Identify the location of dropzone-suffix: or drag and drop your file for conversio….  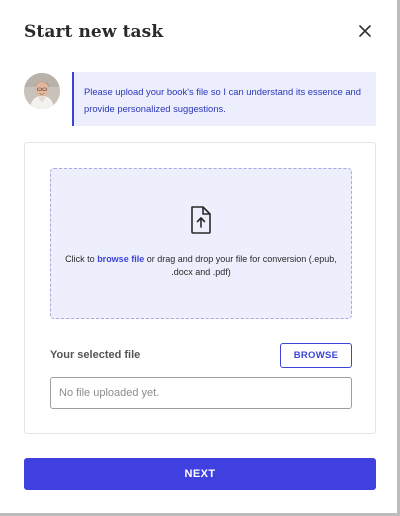
(240, 265).